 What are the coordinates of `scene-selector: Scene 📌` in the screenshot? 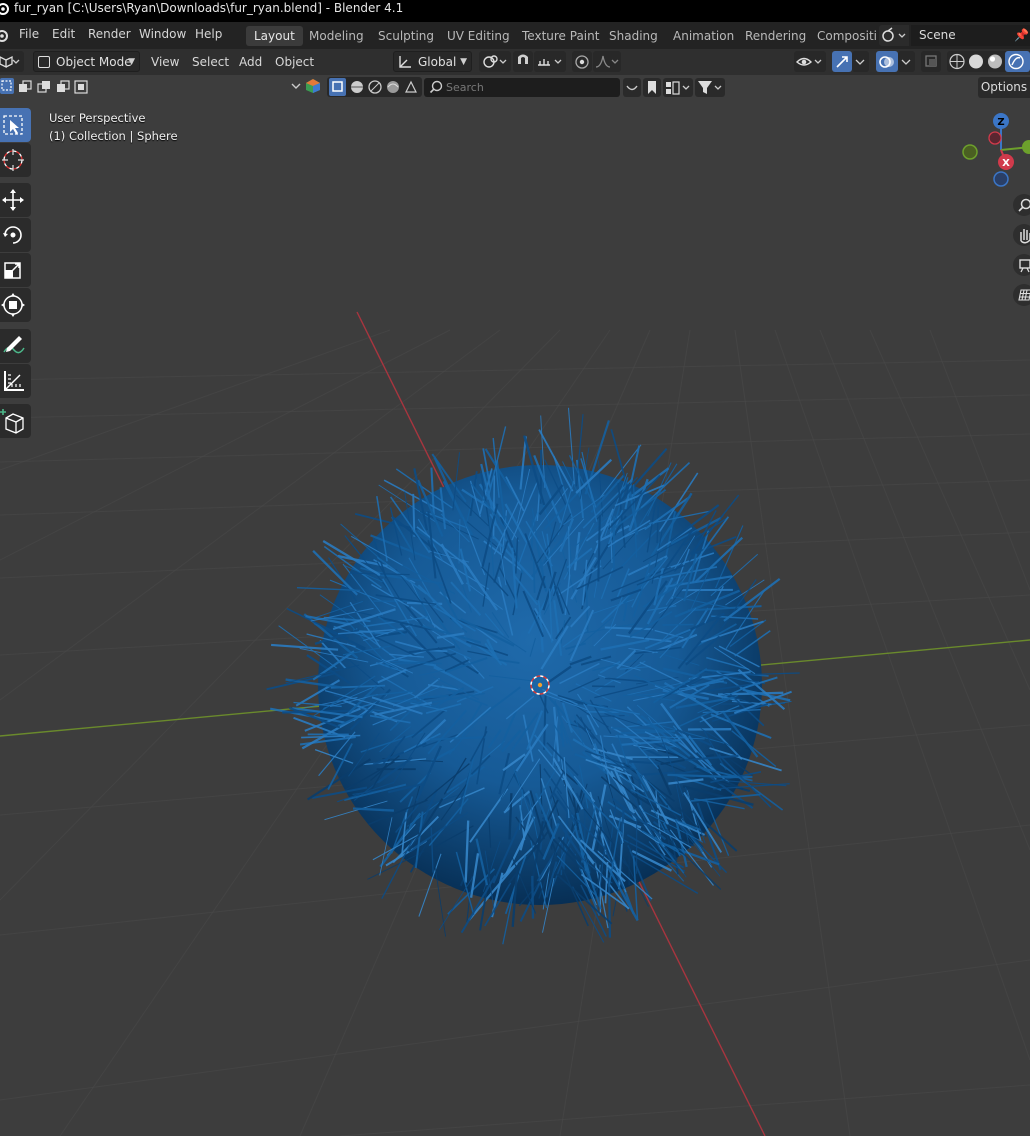 It's located at (954, 35).